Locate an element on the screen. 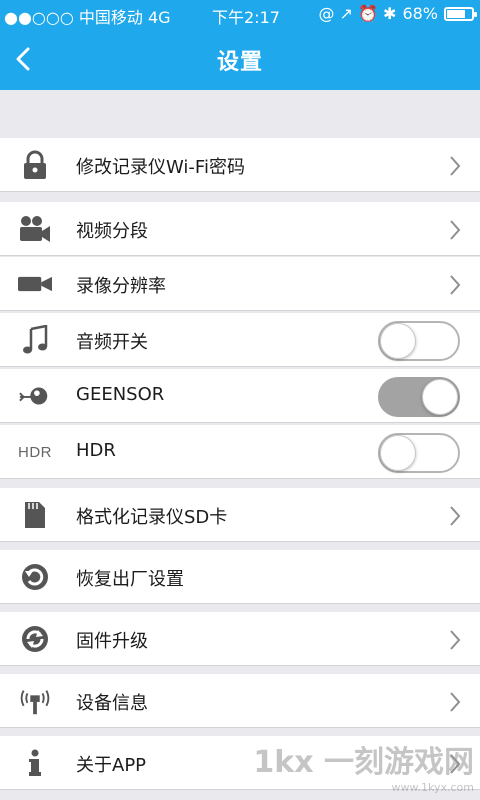  settings-item-device-info: 设备信息 is located at coordinates (240, 701).